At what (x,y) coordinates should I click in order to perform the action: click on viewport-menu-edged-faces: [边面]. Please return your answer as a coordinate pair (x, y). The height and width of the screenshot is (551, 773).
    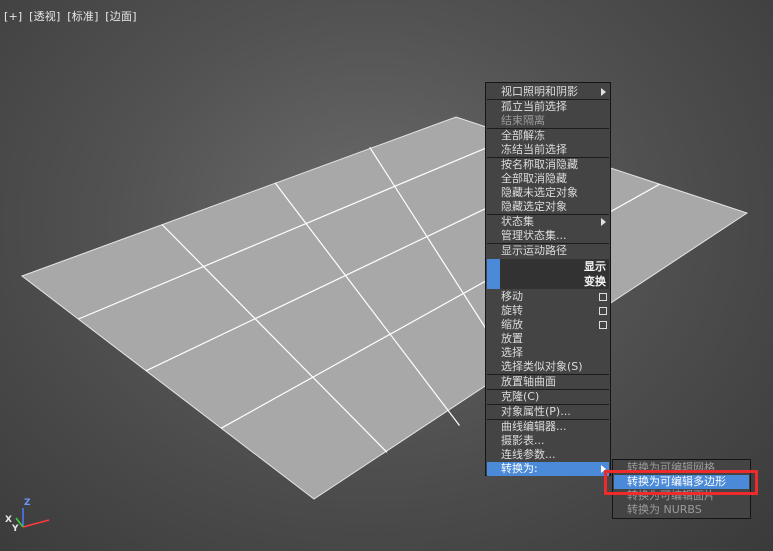
    Looking at the image, I should click on (120, 16).